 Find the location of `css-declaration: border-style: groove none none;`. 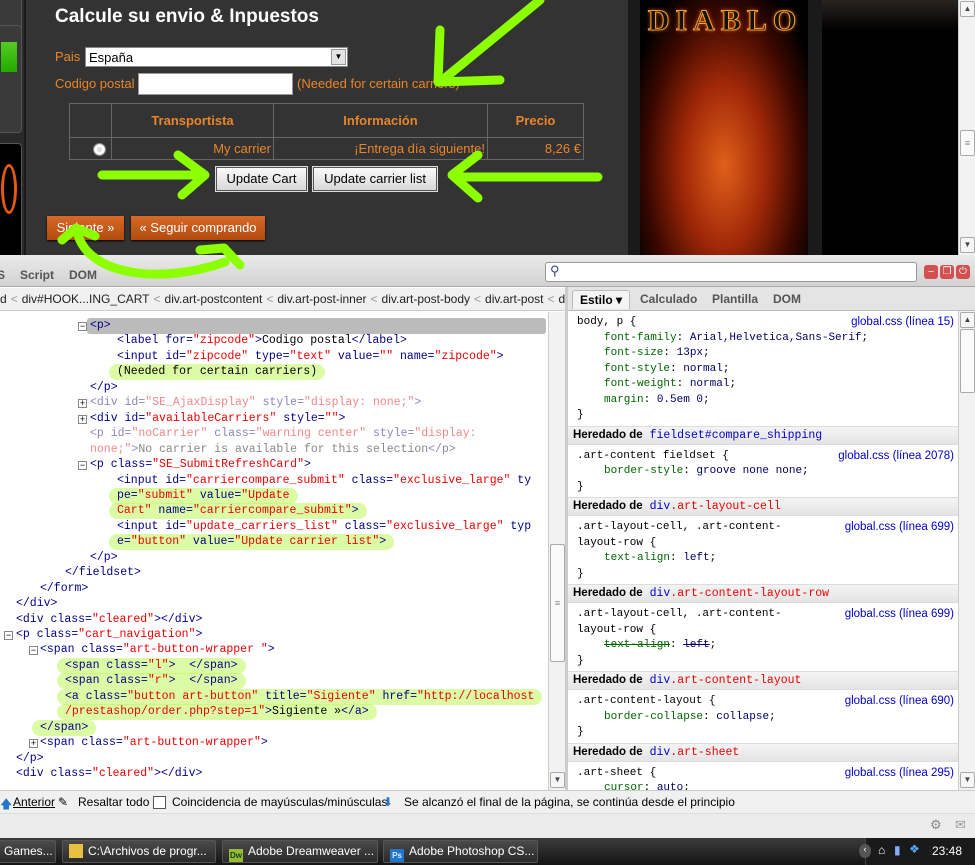

css-declaration: border-style: groove none none; is located at coordinates (767, 472).